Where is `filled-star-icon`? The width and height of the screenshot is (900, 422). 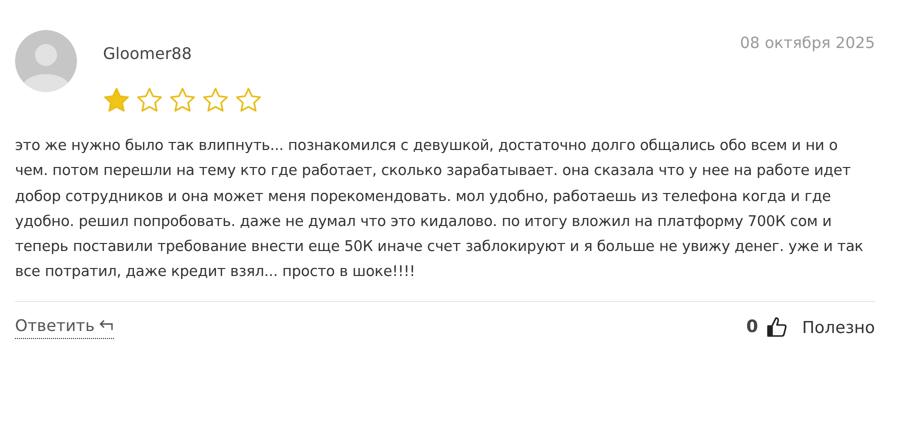
filled-star-icon is located at coordinates (116, 100).